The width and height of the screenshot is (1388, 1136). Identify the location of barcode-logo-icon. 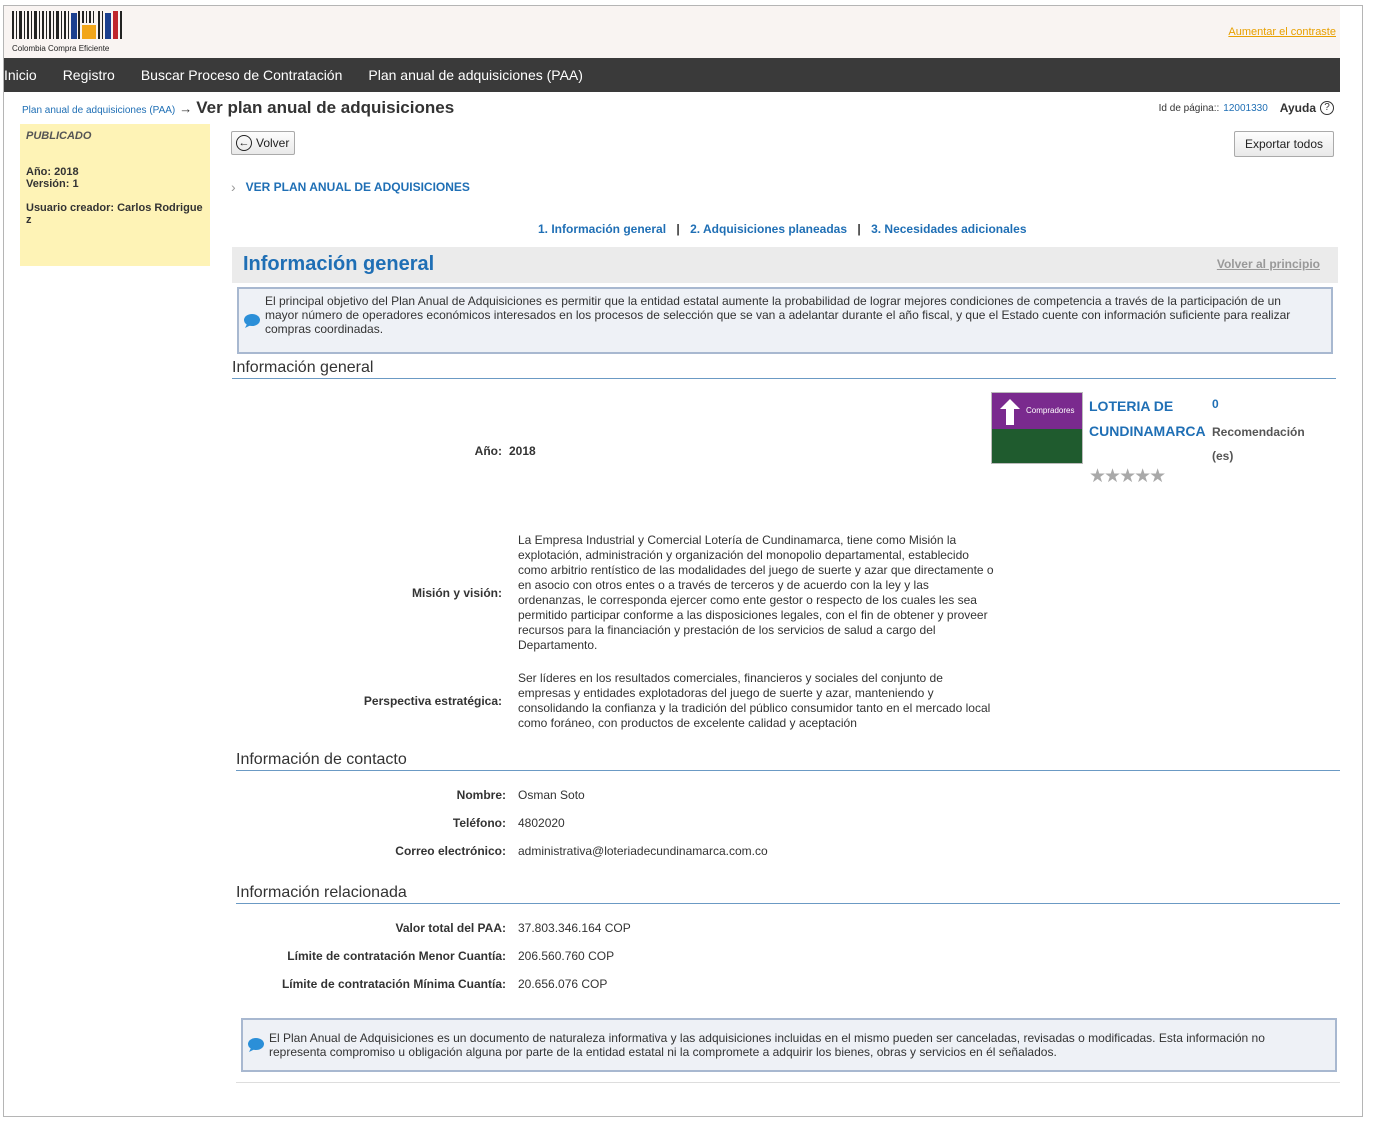
(67, 25).